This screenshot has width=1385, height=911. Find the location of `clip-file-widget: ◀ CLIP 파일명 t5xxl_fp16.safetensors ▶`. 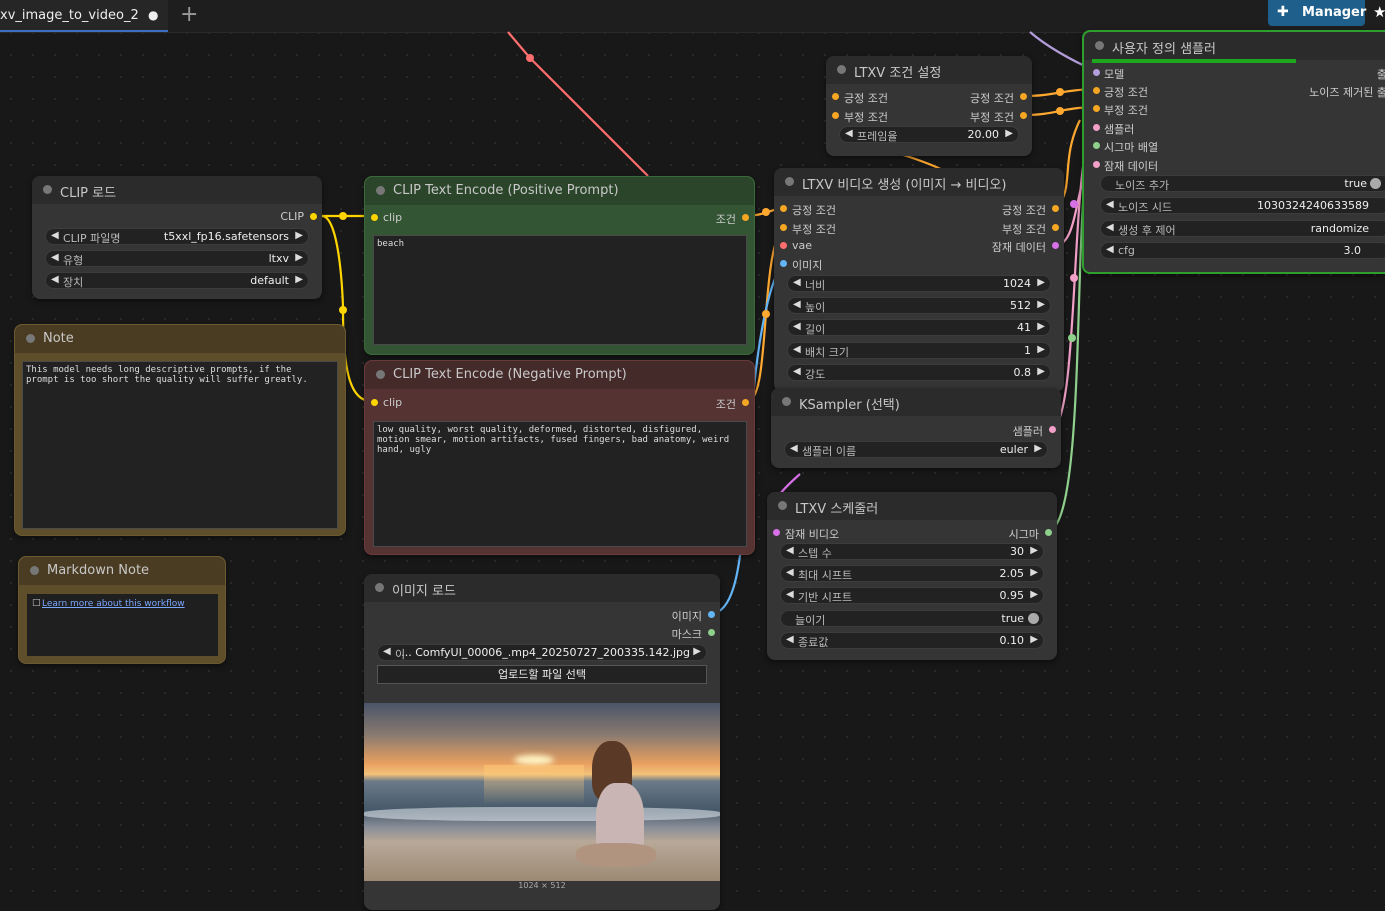

clip-file-widget: ◀ CLIP 파일명 t5xxl_fp16.safetensors ▶ is located at coordinates (177, 236).